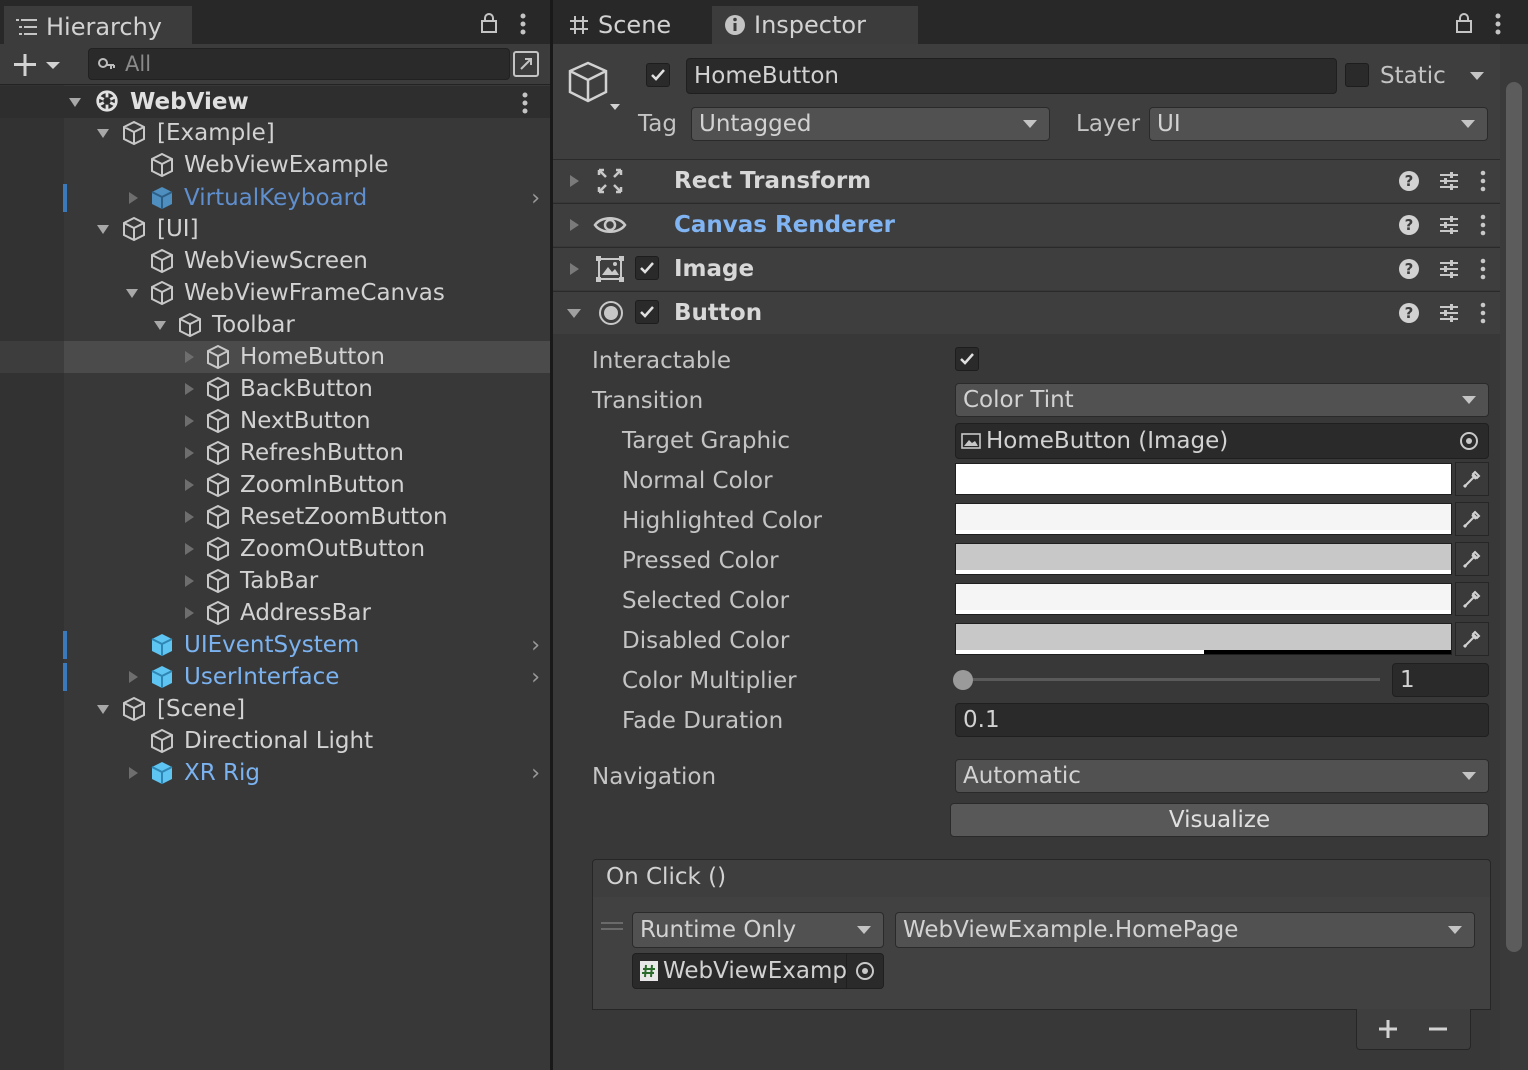 The image size is (1528, 1070). What do you see at coordinates (275, 773) in the screenshot?
I see `hierarchy-item: XR Rig ›` at bounding box center [275, 773].